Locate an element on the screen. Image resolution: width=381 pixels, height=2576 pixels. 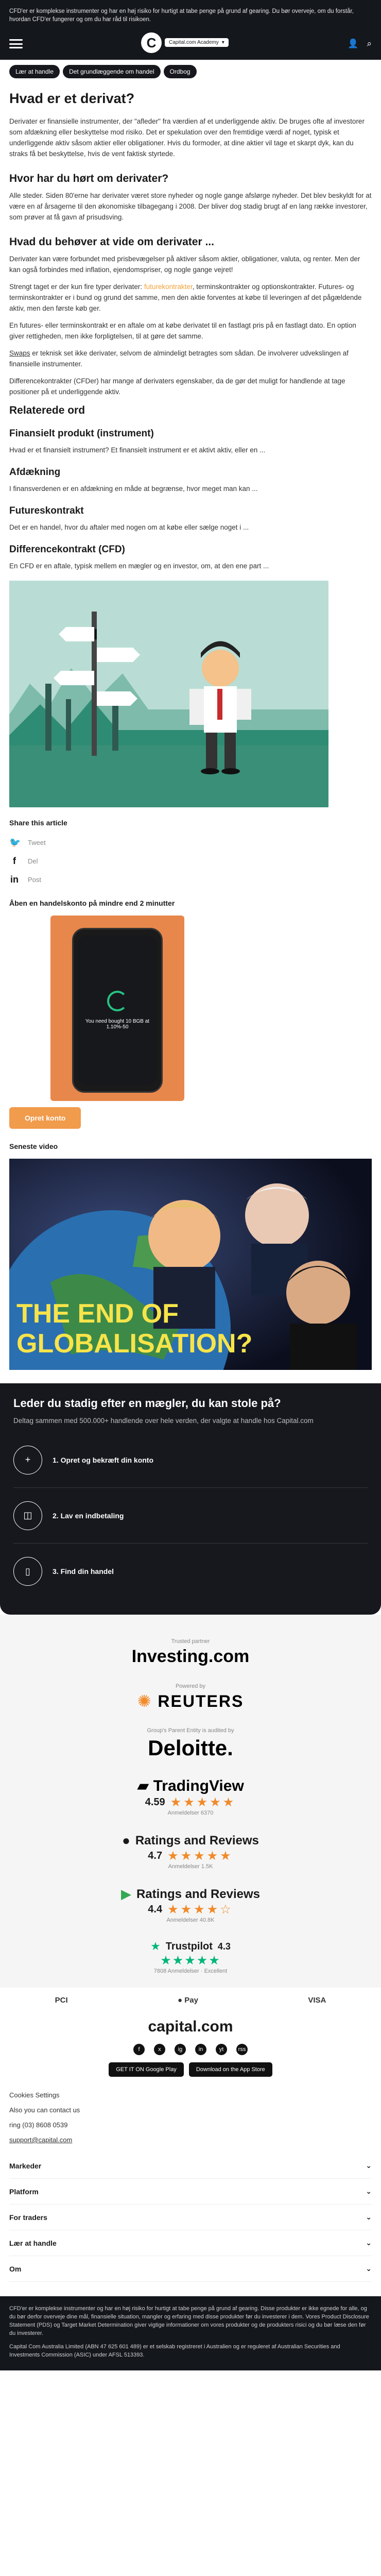
user-icon: 👤 is located at coordinates (353, 44).